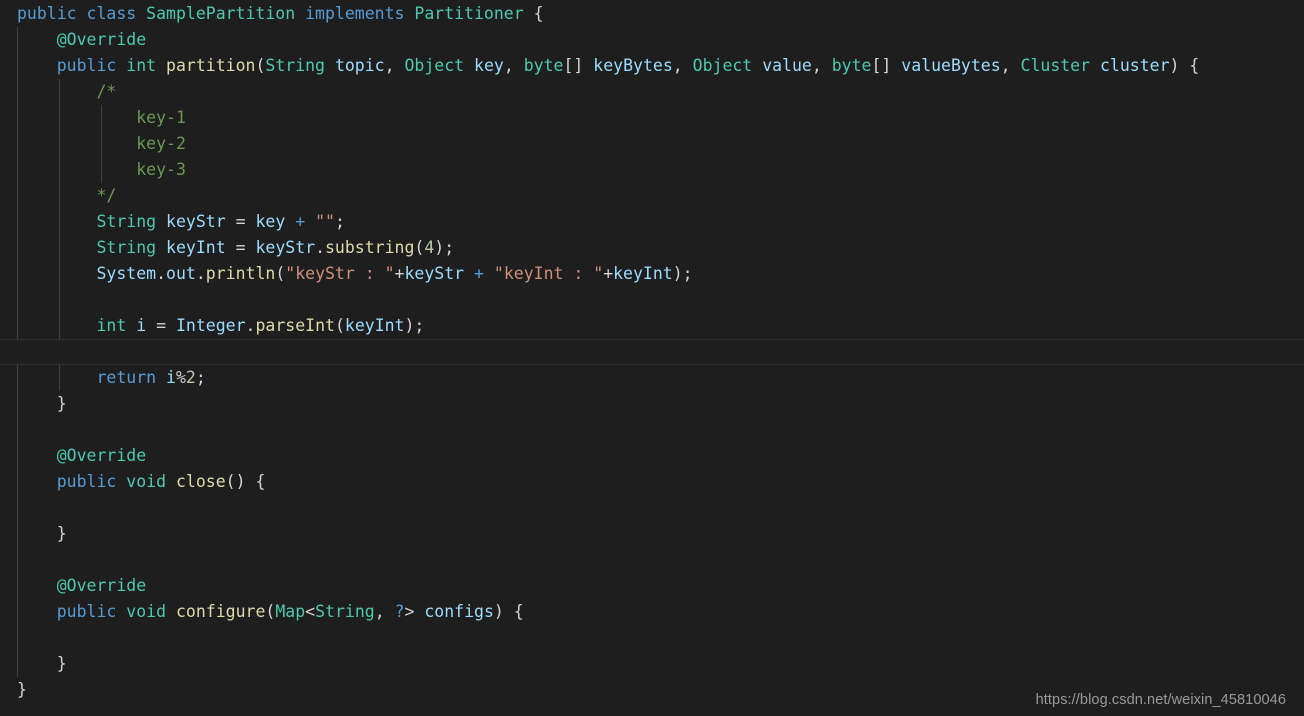  What do you see at coordinates (533, 13) in the screenshot?
I see `code-token: {` at bounding box center [533, 13].